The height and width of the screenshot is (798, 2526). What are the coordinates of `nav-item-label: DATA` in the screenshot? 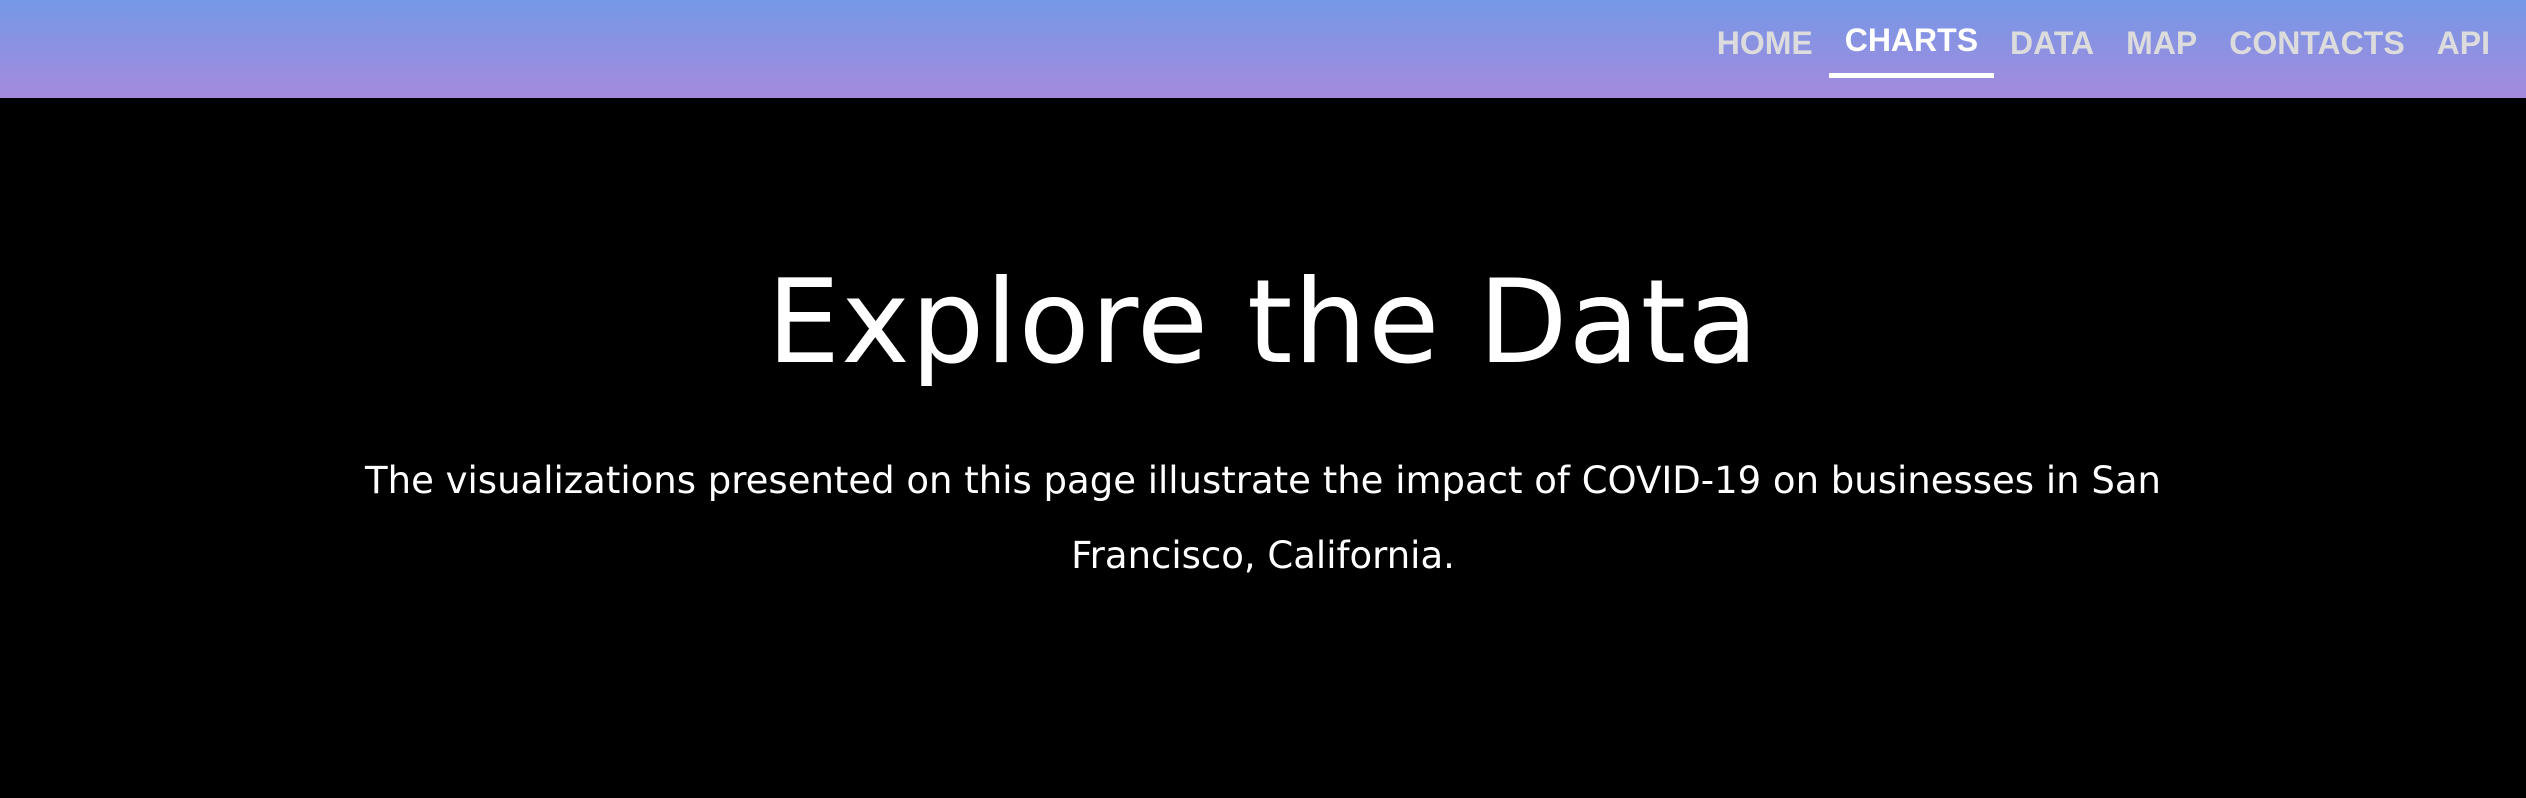 It's located at (2052, 43).